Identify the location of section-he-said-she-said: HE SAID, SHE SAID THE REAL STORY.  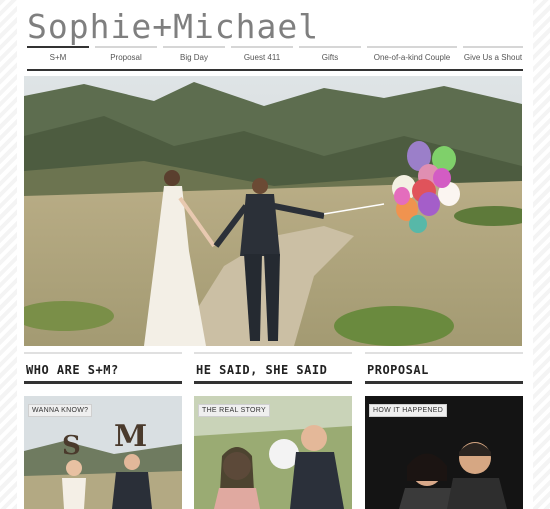
(273, 430).